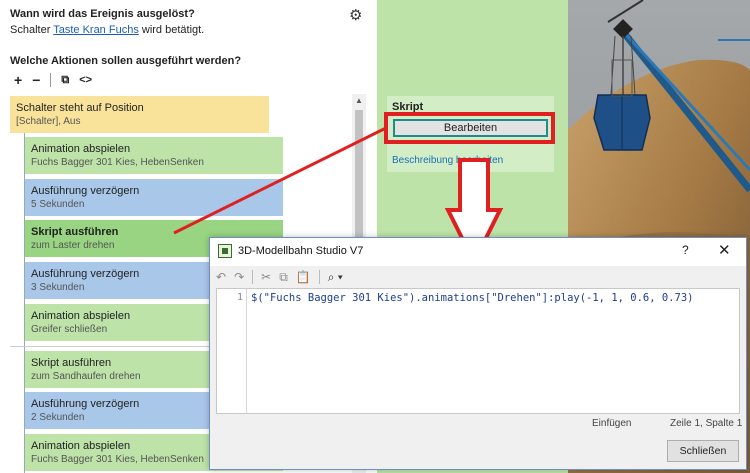 This screenshot has height=473, width=750. What do you see at coordinates (117, 162) in the screenshot?
I see `action-subtitle: Fuchs Bagger 301 Kies, HebenSenken` at bounding box center [117, 162].